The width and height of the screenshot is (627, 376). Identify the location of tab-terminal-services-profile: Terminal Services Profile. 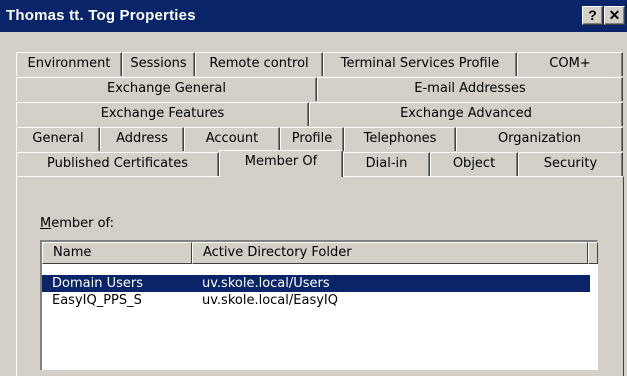
(420, 64).